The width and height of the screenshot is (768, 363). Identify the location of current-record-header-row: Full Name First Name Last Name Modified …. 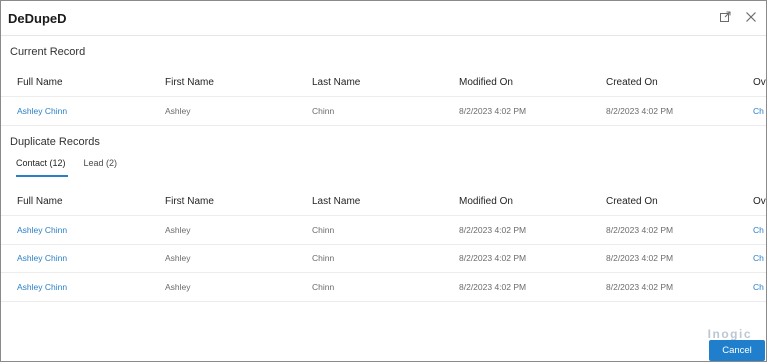
(383, 83).